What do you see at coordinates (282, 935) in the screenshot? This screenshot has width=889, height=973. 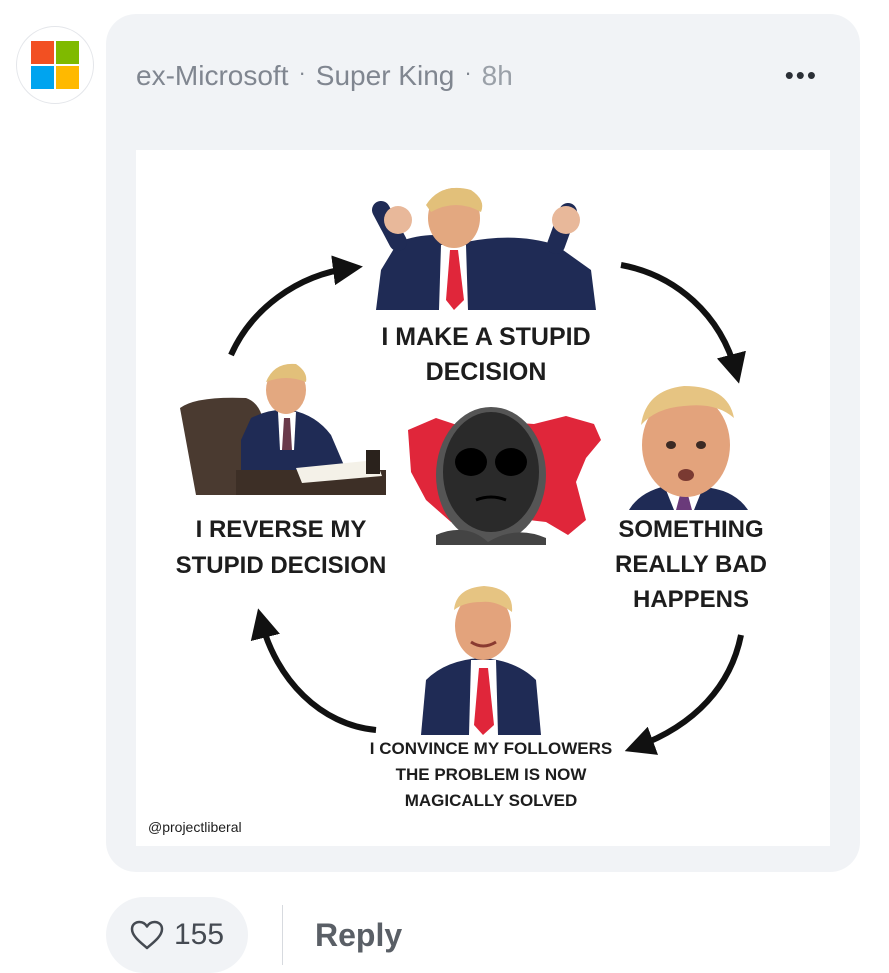 I see `action-divider` at bounding box center [282, 935].